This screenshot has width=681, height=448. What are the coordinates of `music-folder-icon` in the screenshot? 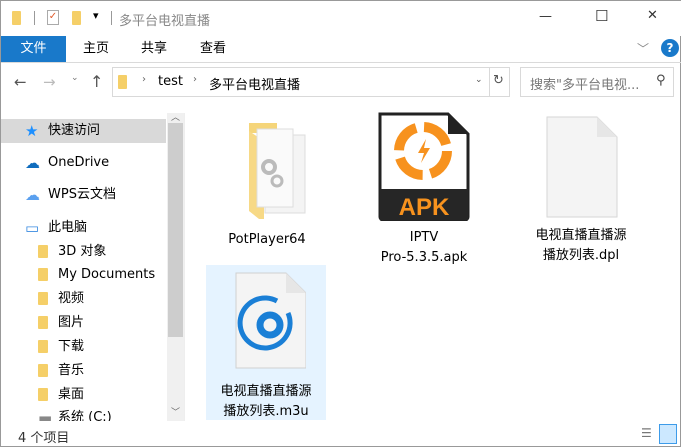 It's located at (43, 370).